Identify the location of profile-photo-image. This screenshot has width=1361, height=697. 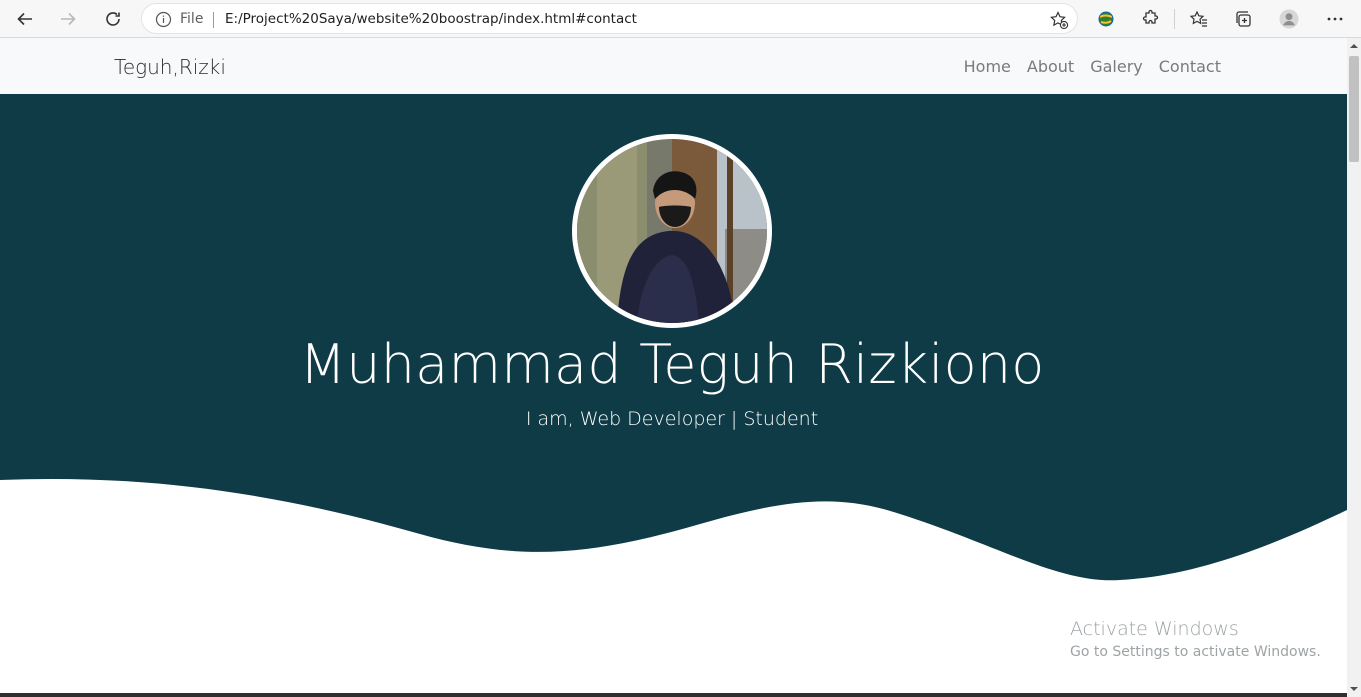
(672, 231).